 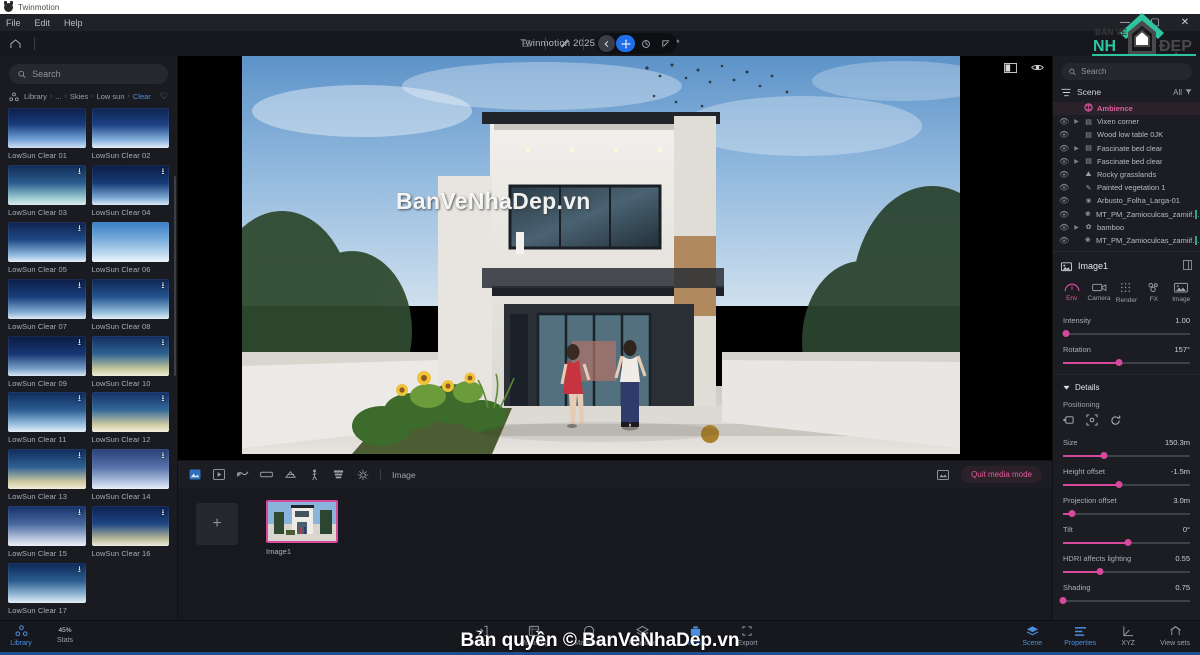 What do you see at coordinates (79, 96) in the screenshot?
I see `breadcrumb-skies: Skies` at bounding box center [79, 96].